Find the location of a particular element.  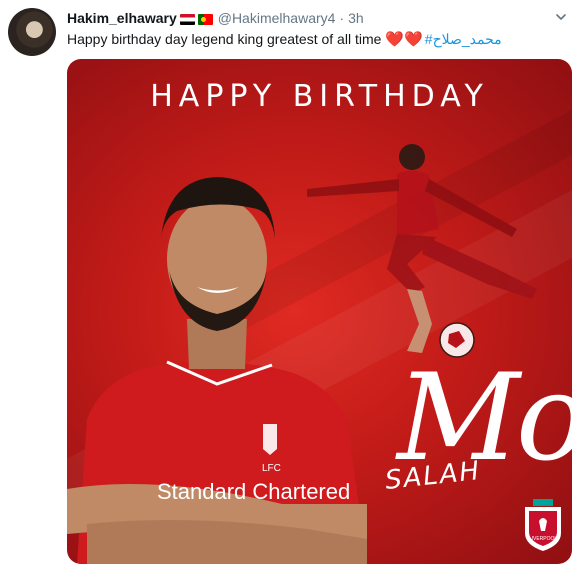

shirt-badge-text: LFC is located at coordinates (271, 468).